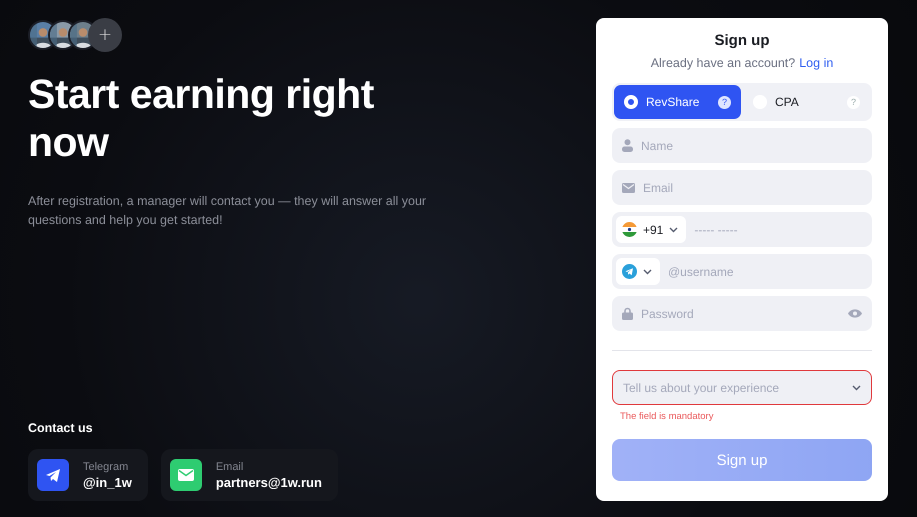 The height and width of the screenshot is (517, 917). I want to click on flag-icon, so click(629, 229).